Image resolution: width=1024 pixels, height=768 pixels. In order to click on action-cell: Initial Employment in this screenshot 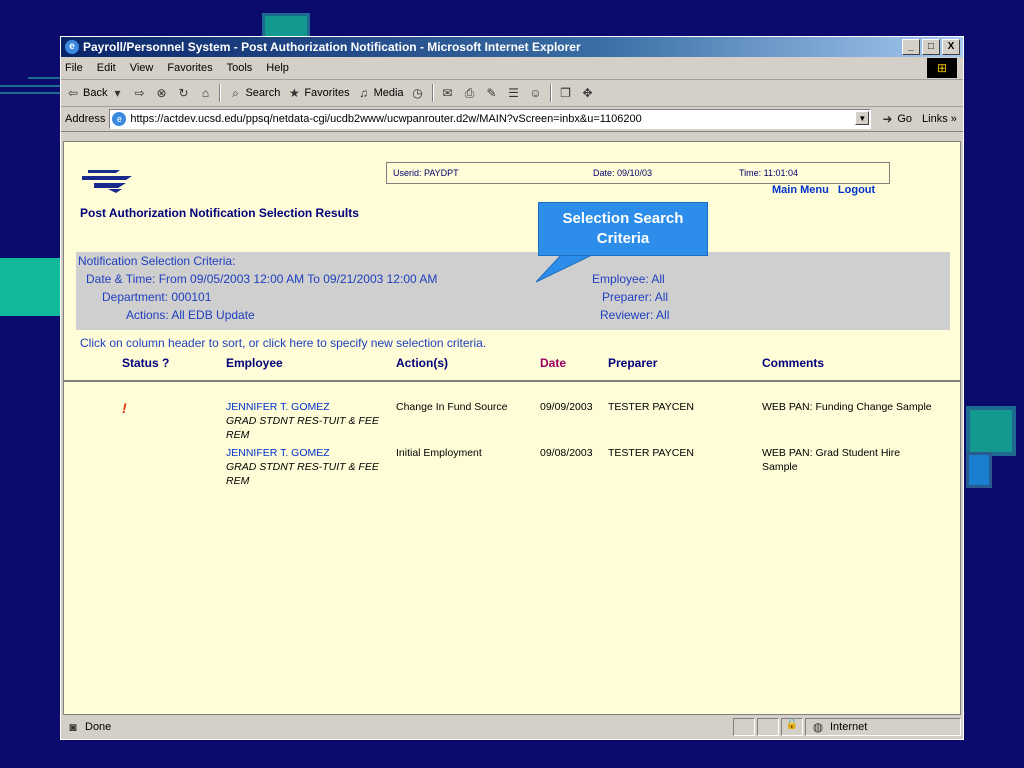, I will do `click(439, 453)`.